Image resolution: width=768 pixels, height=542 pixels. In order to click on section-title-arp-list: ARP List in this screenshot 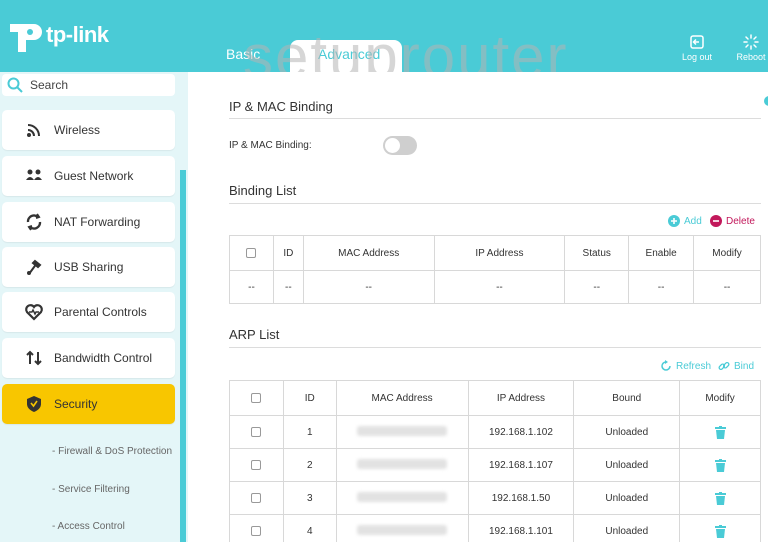, I will do `click(254, 334)`.